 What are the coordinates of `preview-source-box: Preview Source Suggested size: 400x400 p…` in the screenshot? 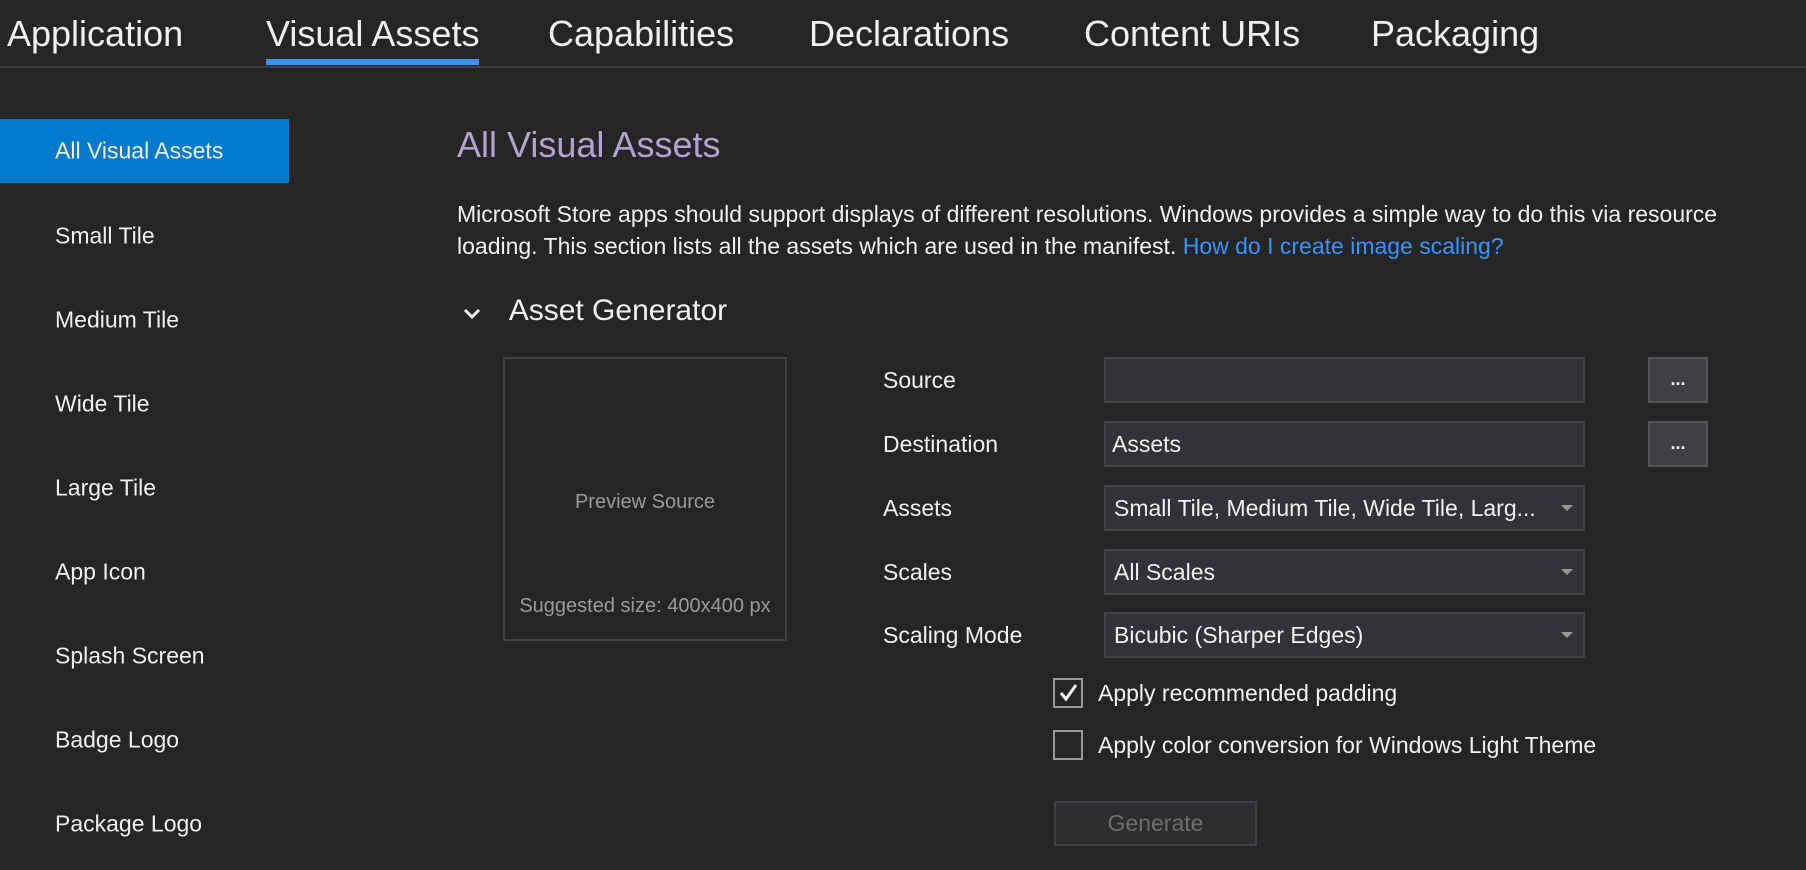 It's located at (645, 499).